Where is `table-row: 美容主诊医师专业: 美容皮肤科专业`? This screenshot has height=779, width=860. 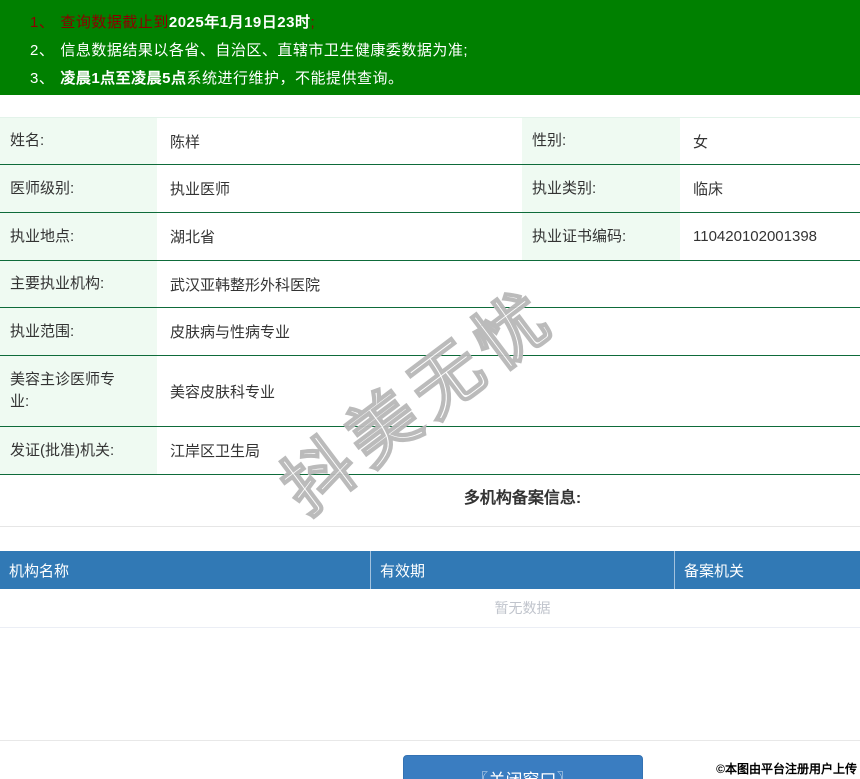
table-row: 美容主诊医师专业: 美容皮肤科专业 is located at coordinates (430, 391).